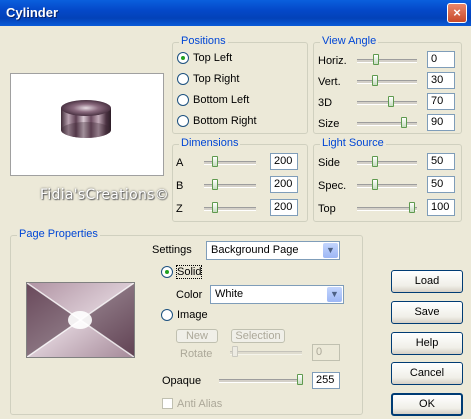 This screenshot has width=471, height=419. I want to click on radio-label: Top Right, so click(216, 79).